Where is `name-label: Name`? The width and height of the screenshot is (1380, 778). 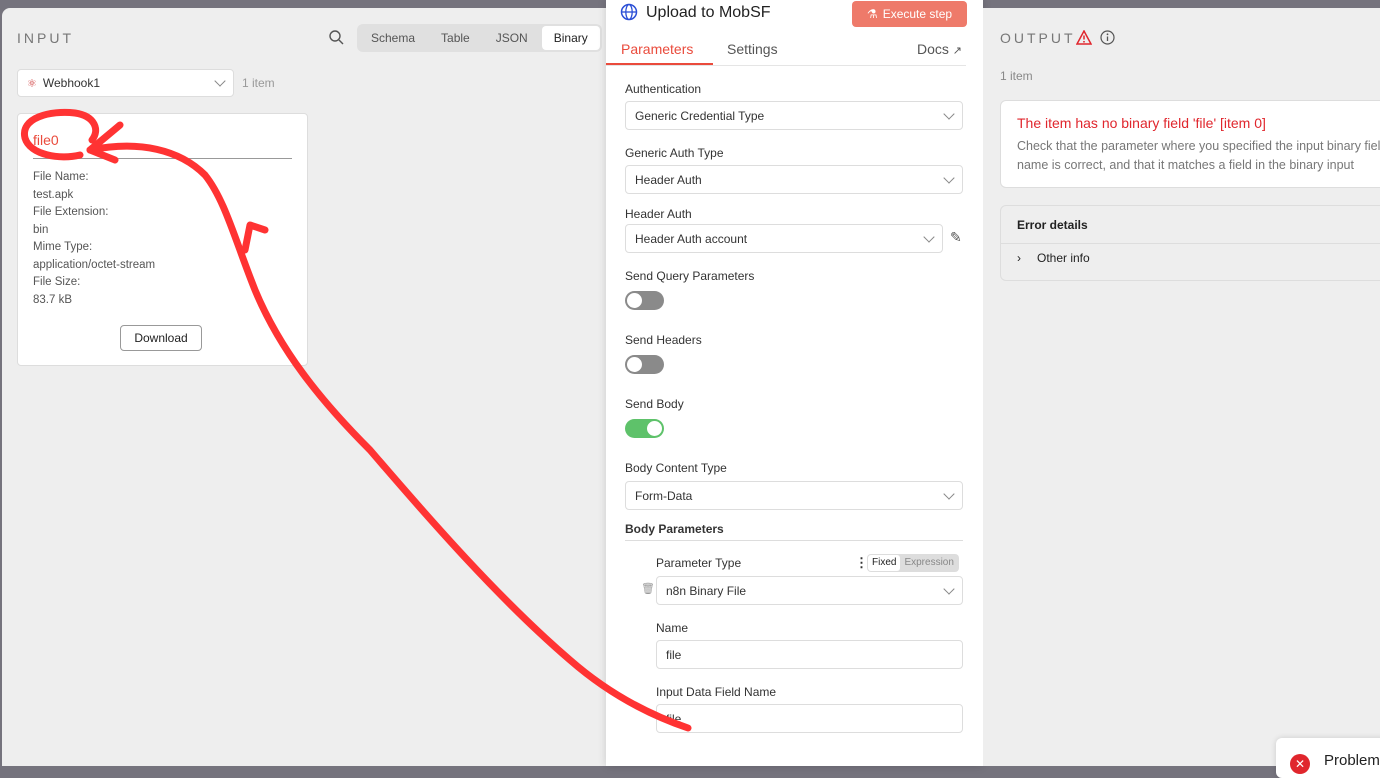 name-label: Name is located at coordinates (672, 628).